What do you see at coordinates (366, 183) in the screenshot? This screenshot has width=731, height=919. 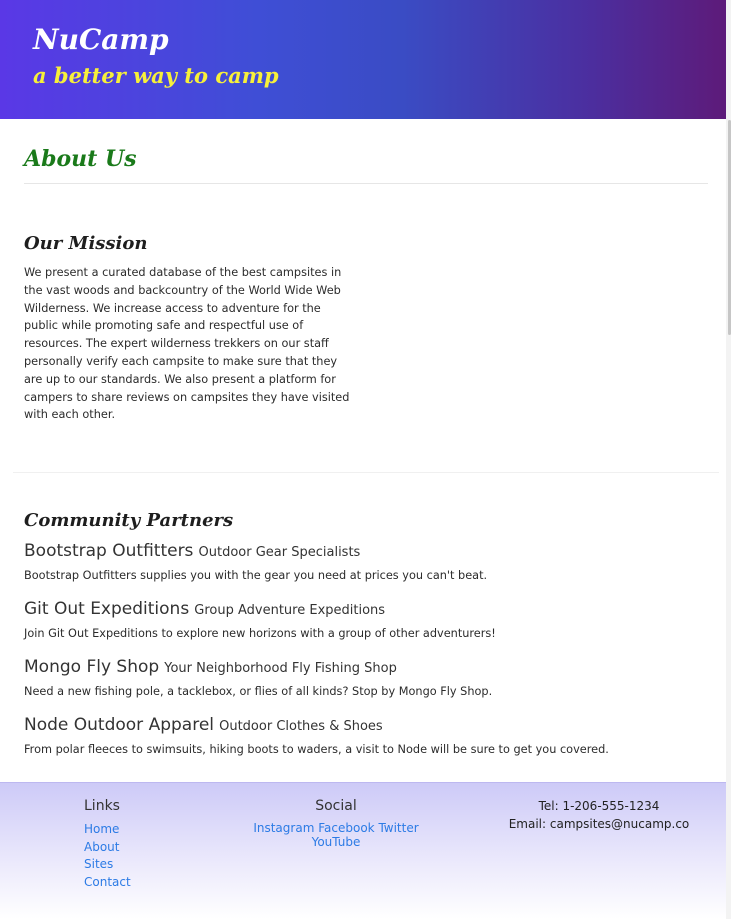 I see `title-divider` at bounding box center [366, 183].